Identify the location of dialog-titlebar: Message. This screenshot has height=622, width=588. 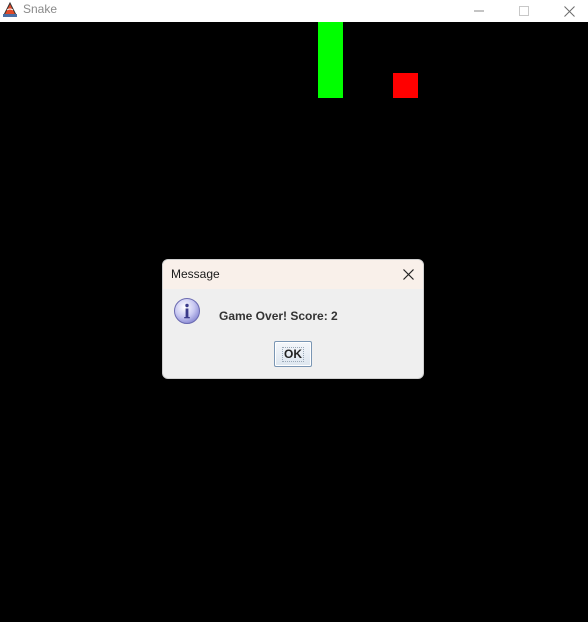
(293, 274).